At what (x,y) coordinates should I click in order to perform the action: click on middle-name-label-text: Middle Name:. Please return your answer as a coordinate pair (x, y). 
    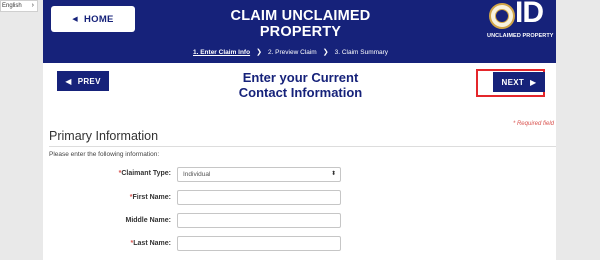
    Looking at the image, I should click on (148, 220).